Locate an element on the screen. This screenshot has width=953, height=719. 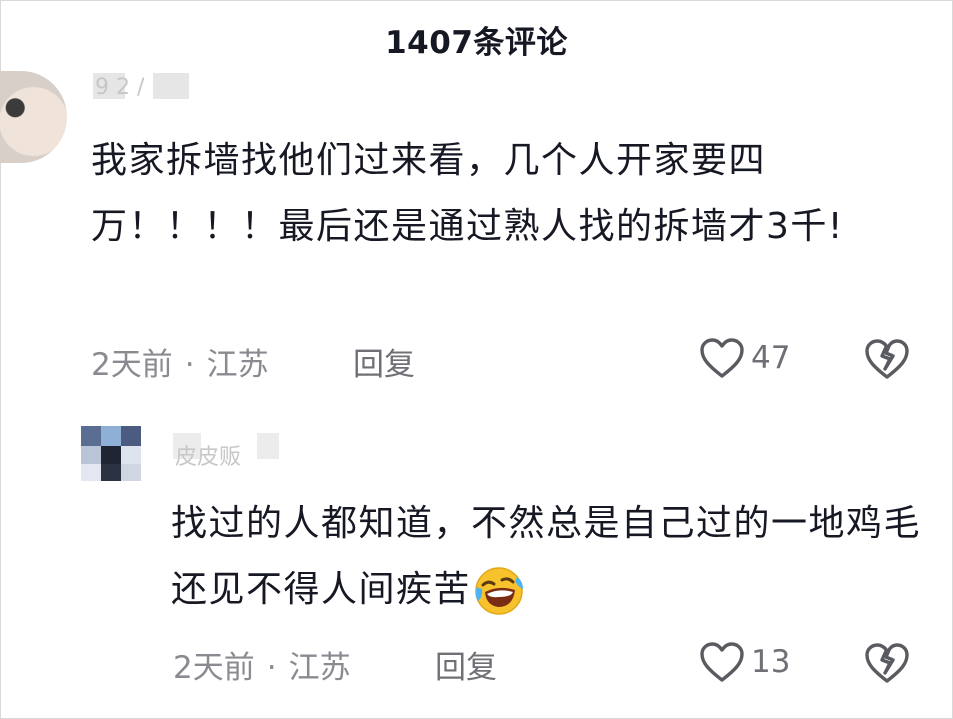
reply-time: 2天前 is located at coordinates (214, 668).